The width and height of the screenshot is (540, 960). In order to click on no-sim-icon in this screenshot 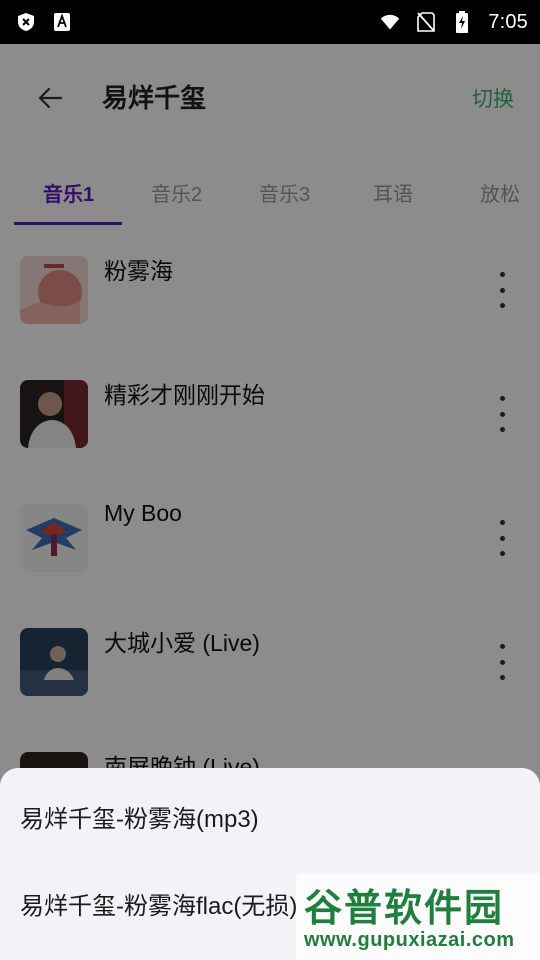, I will do `click(426, 22)`.